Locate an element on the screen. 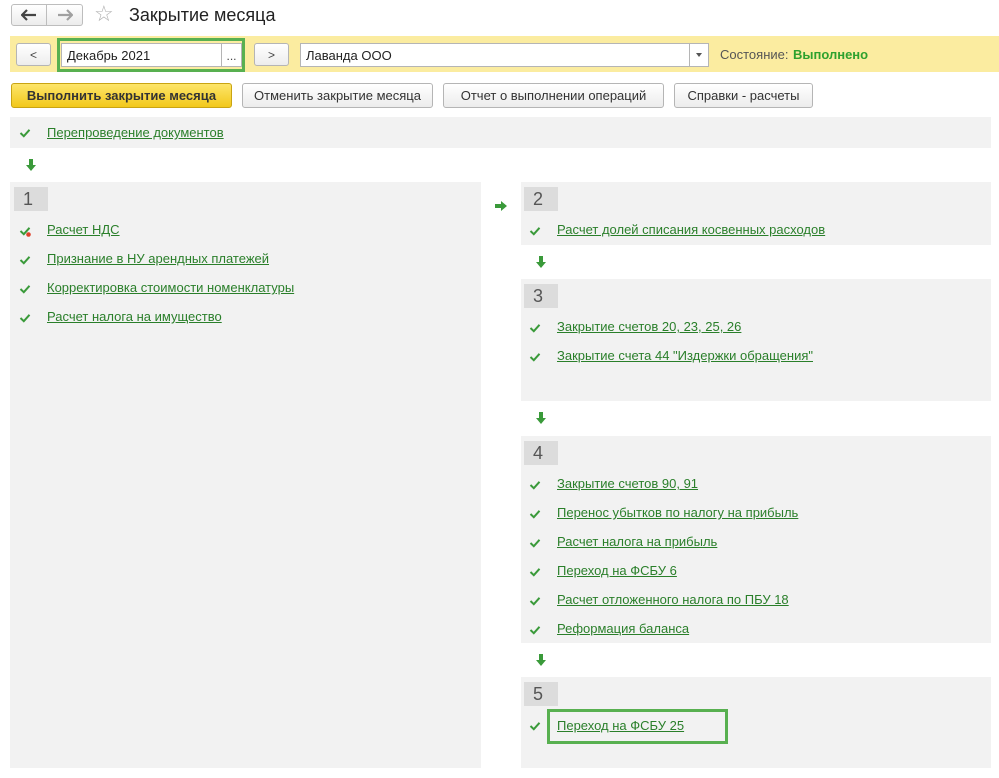 This screenshot has width=999, height=778. operation-link: Корректировка стоимости номенклатуры is located at coordinates (170, 287).